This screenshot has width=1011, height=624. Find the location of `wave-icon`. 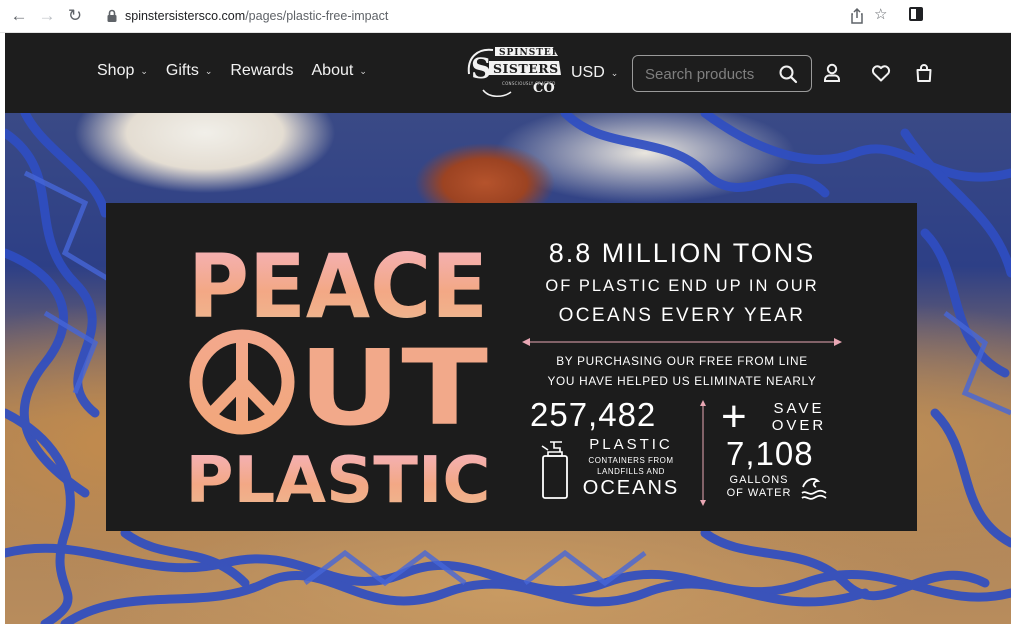

wave-icon is located at coordinates (814, 489).